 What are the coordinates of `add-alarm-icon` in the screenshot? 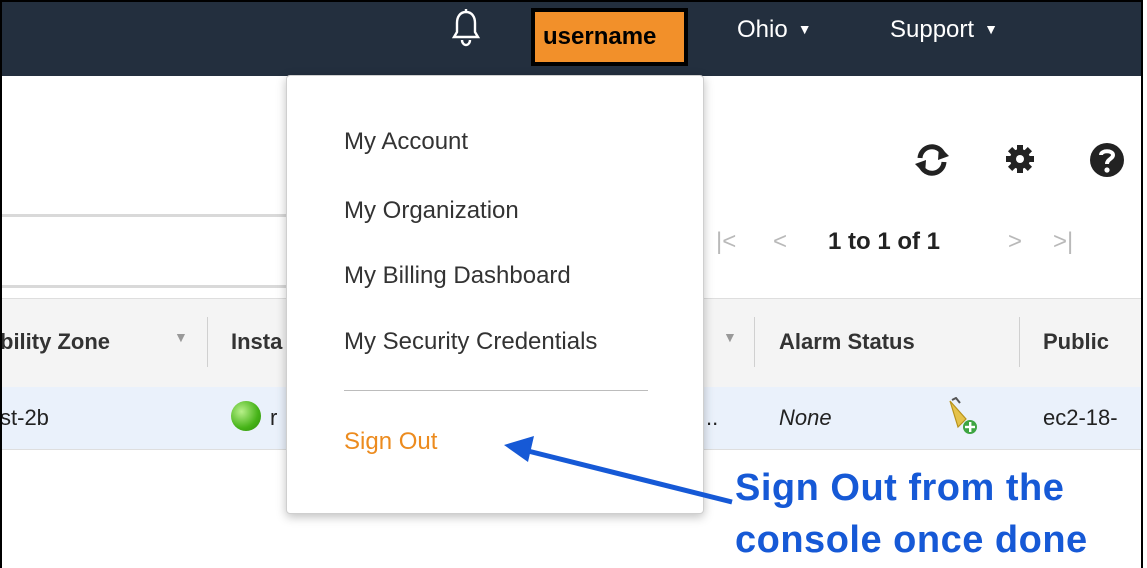 It's located at (961, 417).